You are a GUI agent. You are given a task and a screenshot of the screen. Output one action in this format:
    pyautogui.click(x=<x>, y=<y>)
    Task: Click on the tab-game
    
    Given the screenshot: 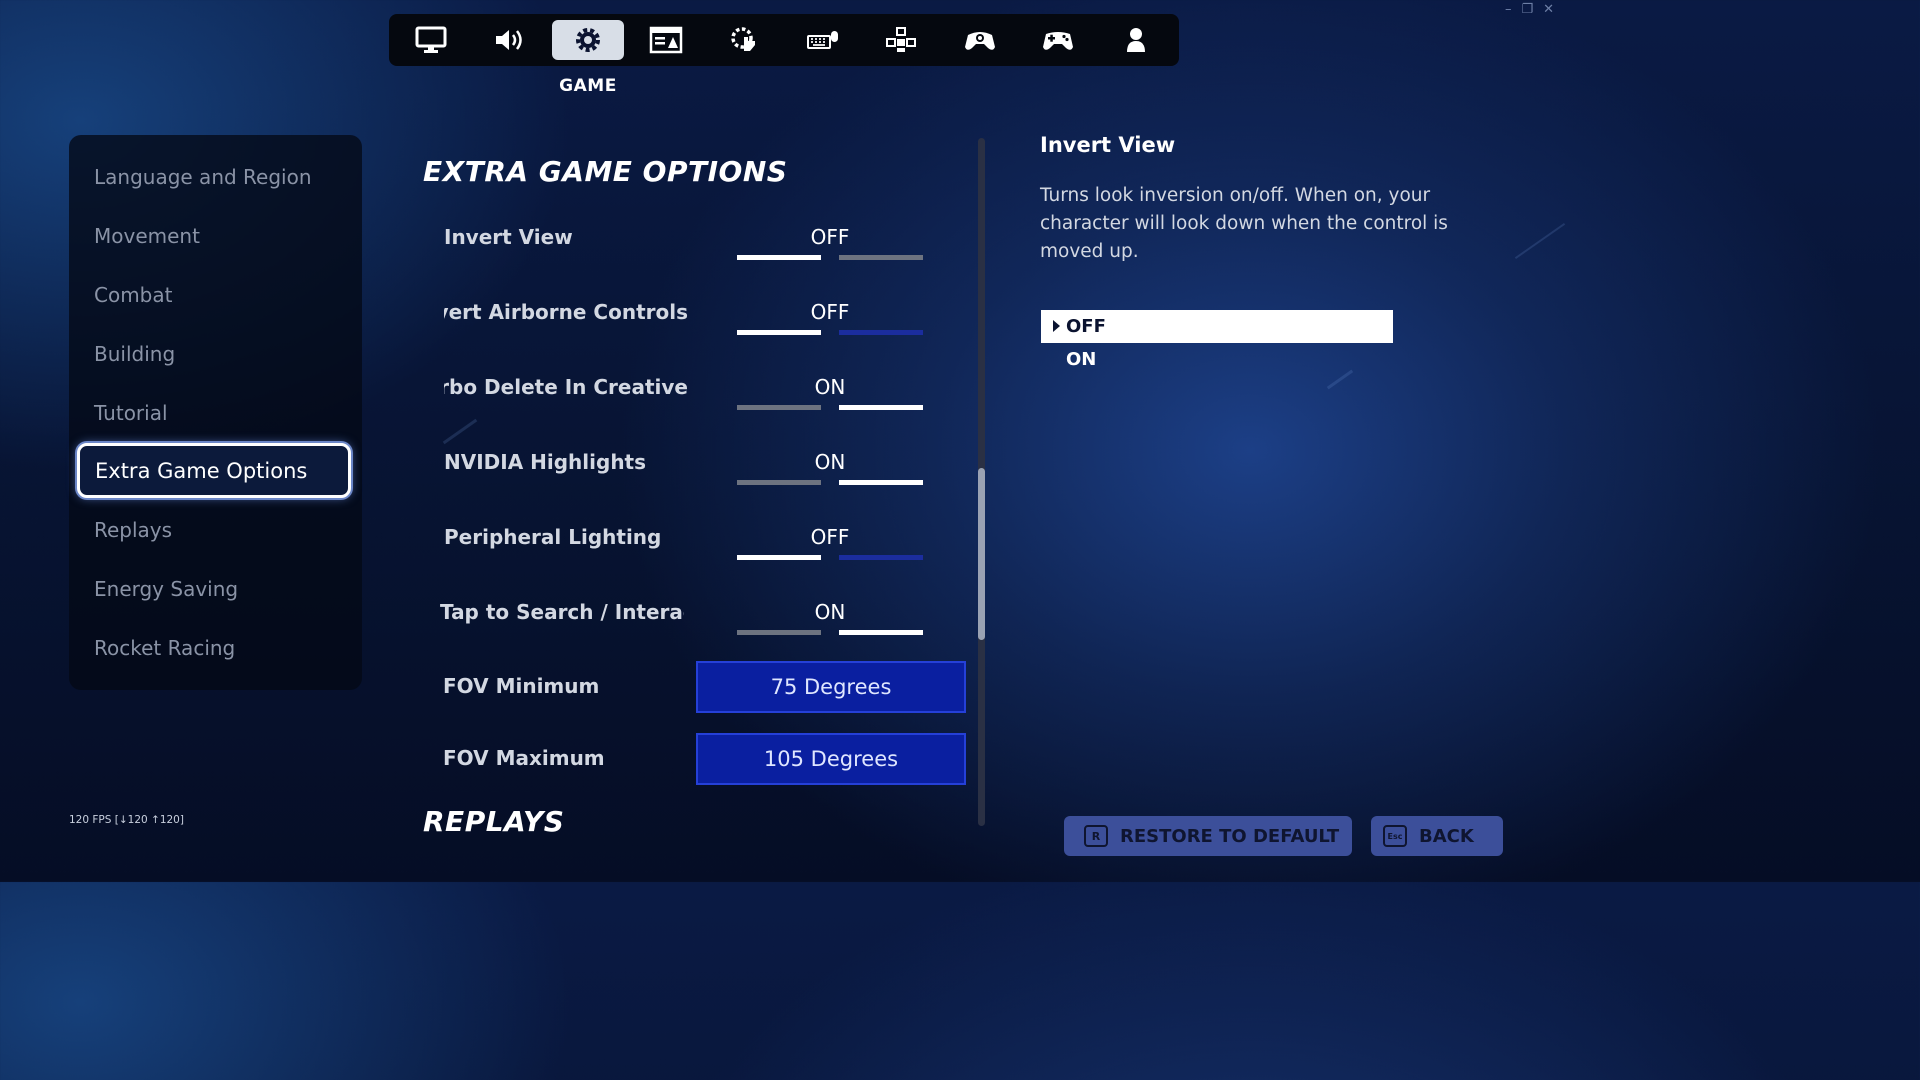 What is the action you would take?
    pyautogui.click(x=588, y=40)
    